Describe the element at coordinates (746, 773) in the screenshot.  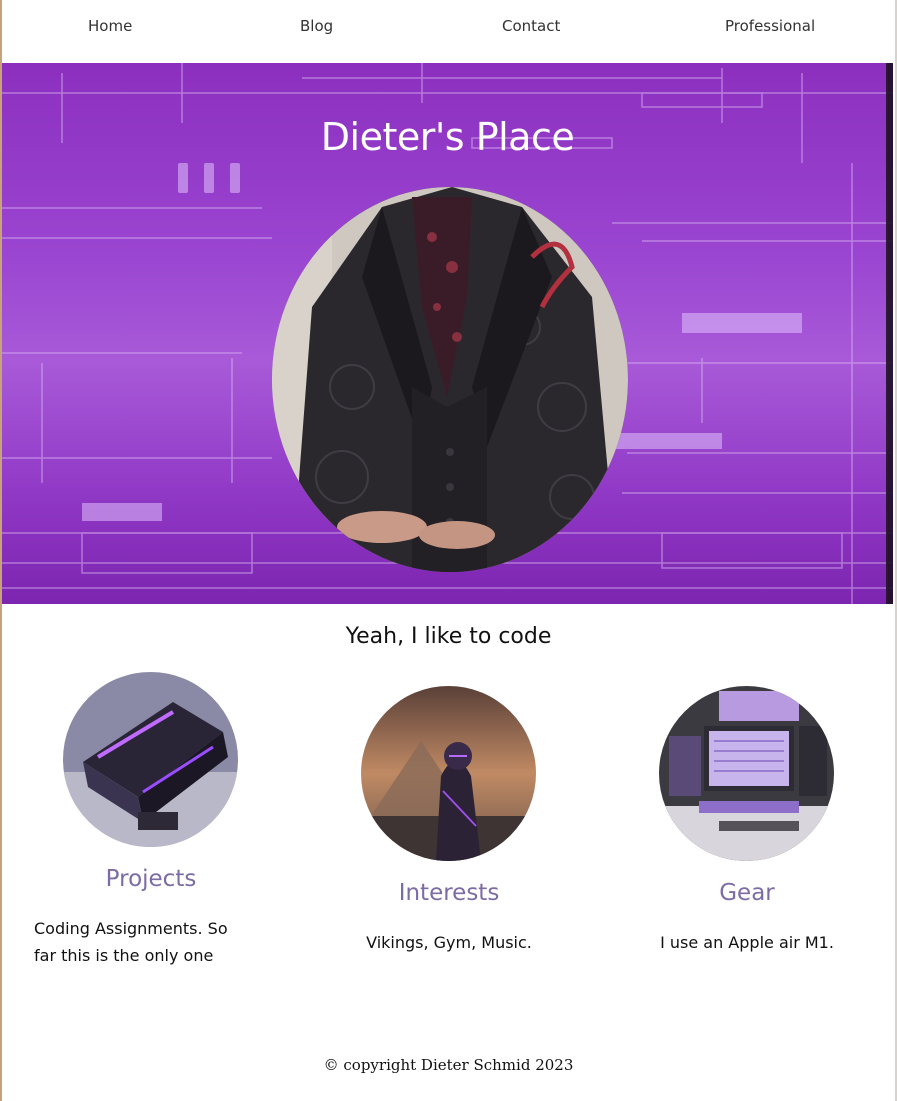
I see `gear-image` at that location.